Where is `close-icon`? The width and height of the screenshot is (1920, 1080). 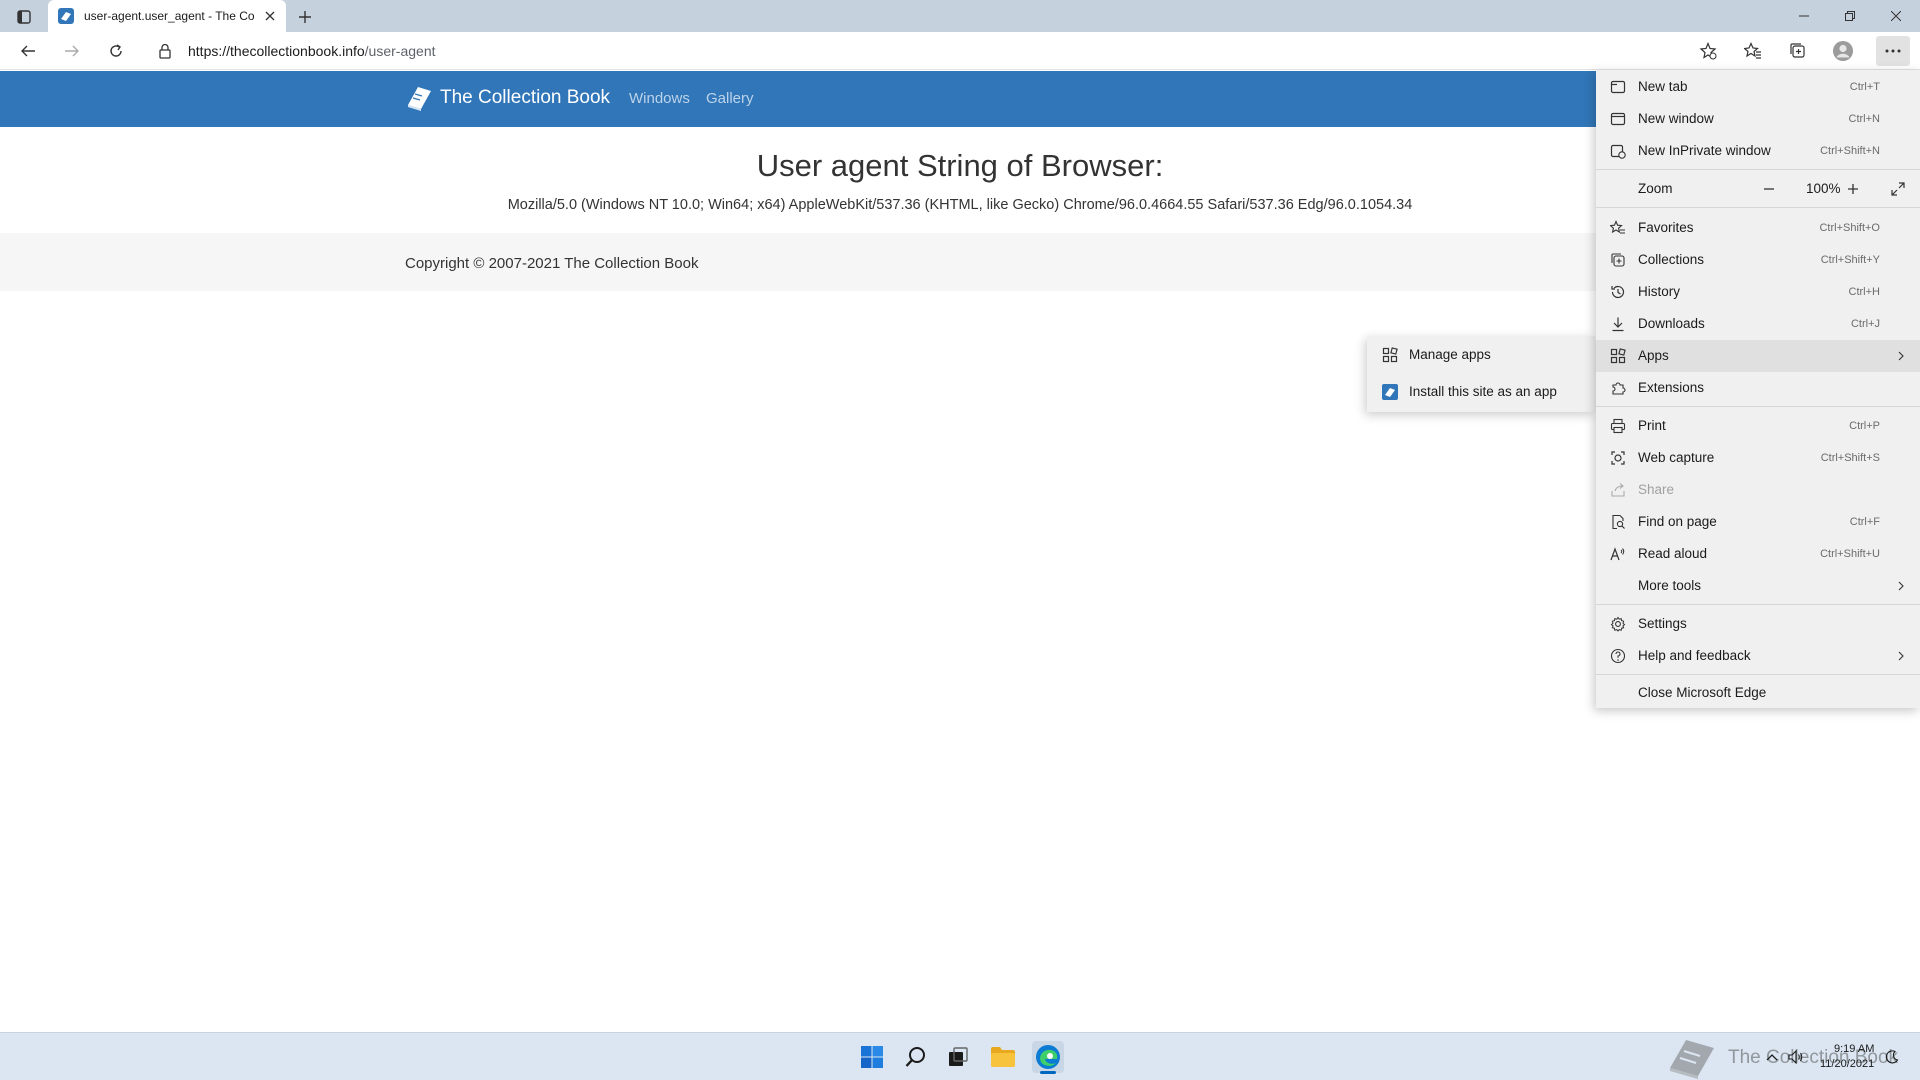 close-icon is located at coordinates (1896, 16).